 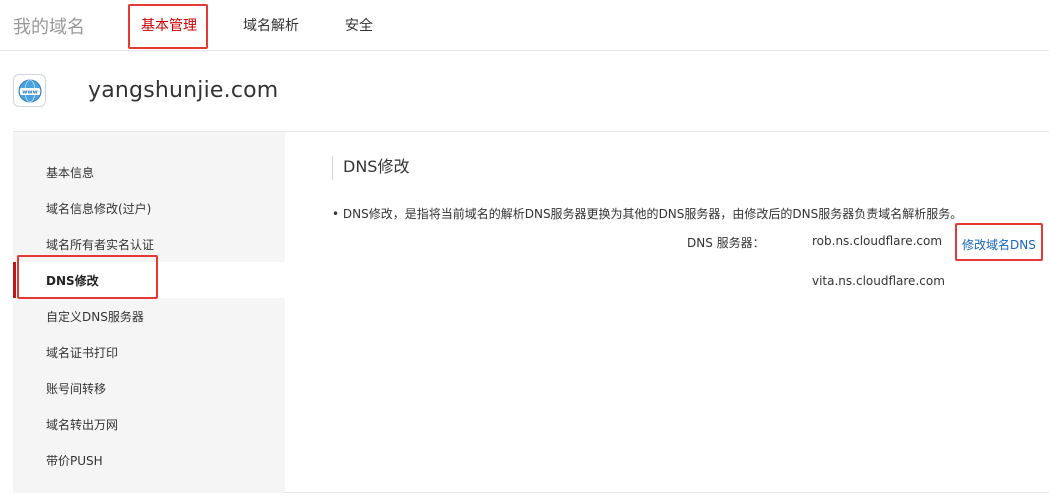 I want to click on sidebar-item-label: 域名所有者实名认证, so click(x=100, y=245).